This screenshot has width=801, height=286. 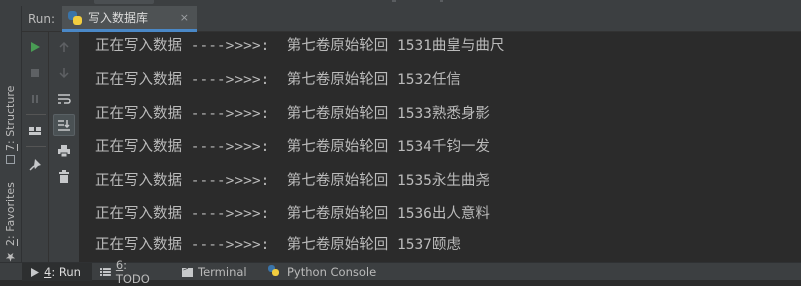 I want to click on run-tool-tab-label: 4: Run, so click(x=62, y=272).